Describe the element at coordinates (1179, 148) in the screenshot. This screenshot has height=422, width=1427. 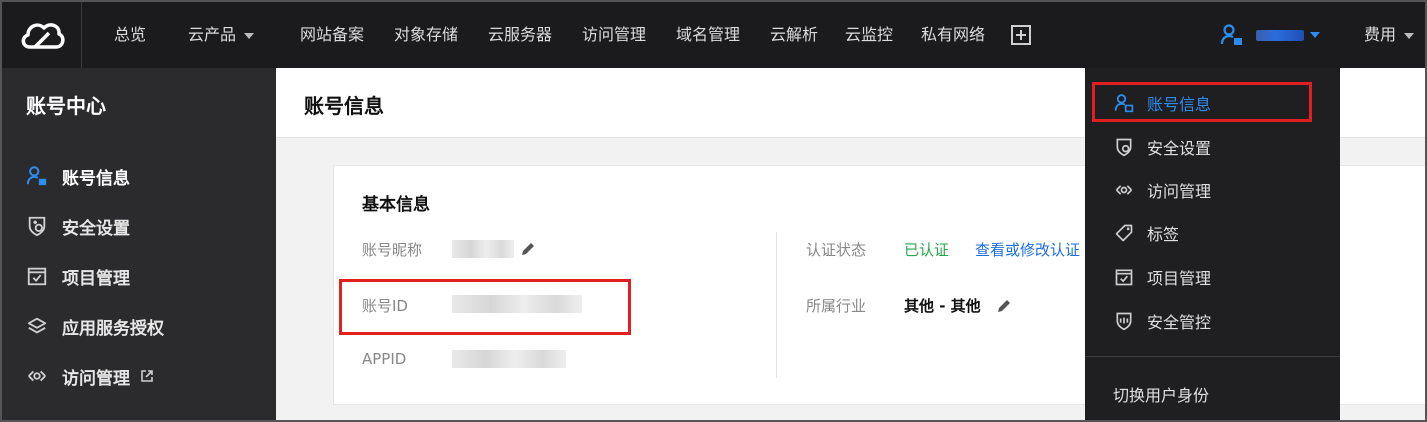
I see `dropdown-item-label: 安全设置` at that location.